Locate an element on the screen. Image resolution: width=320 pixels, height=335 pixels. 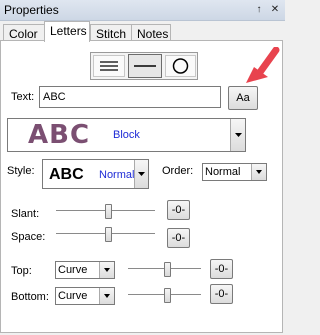
slant-slider is located at coordinates (105, 211).